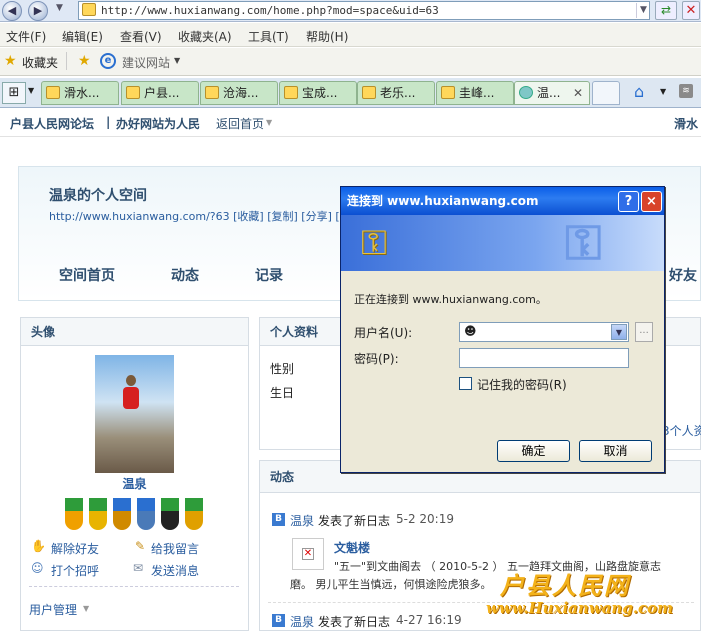 Image resolution: width=701 pixels, height=631 pixels. I want to click on pen-icon: ✎, so click(140, 546).